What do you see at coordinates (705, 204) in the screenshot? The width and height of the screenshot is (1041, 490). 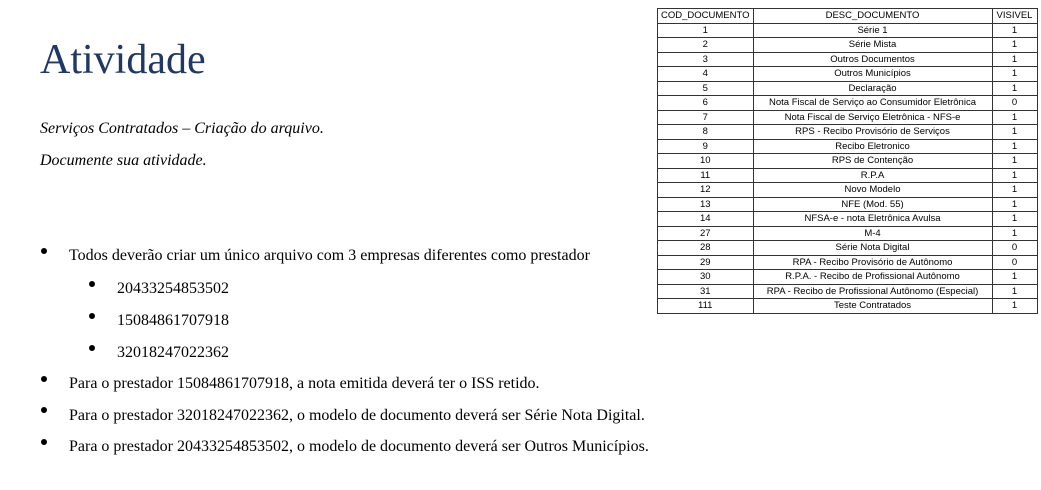 I see `cell-cod-documento: 13` at bounding box center [705, 204].